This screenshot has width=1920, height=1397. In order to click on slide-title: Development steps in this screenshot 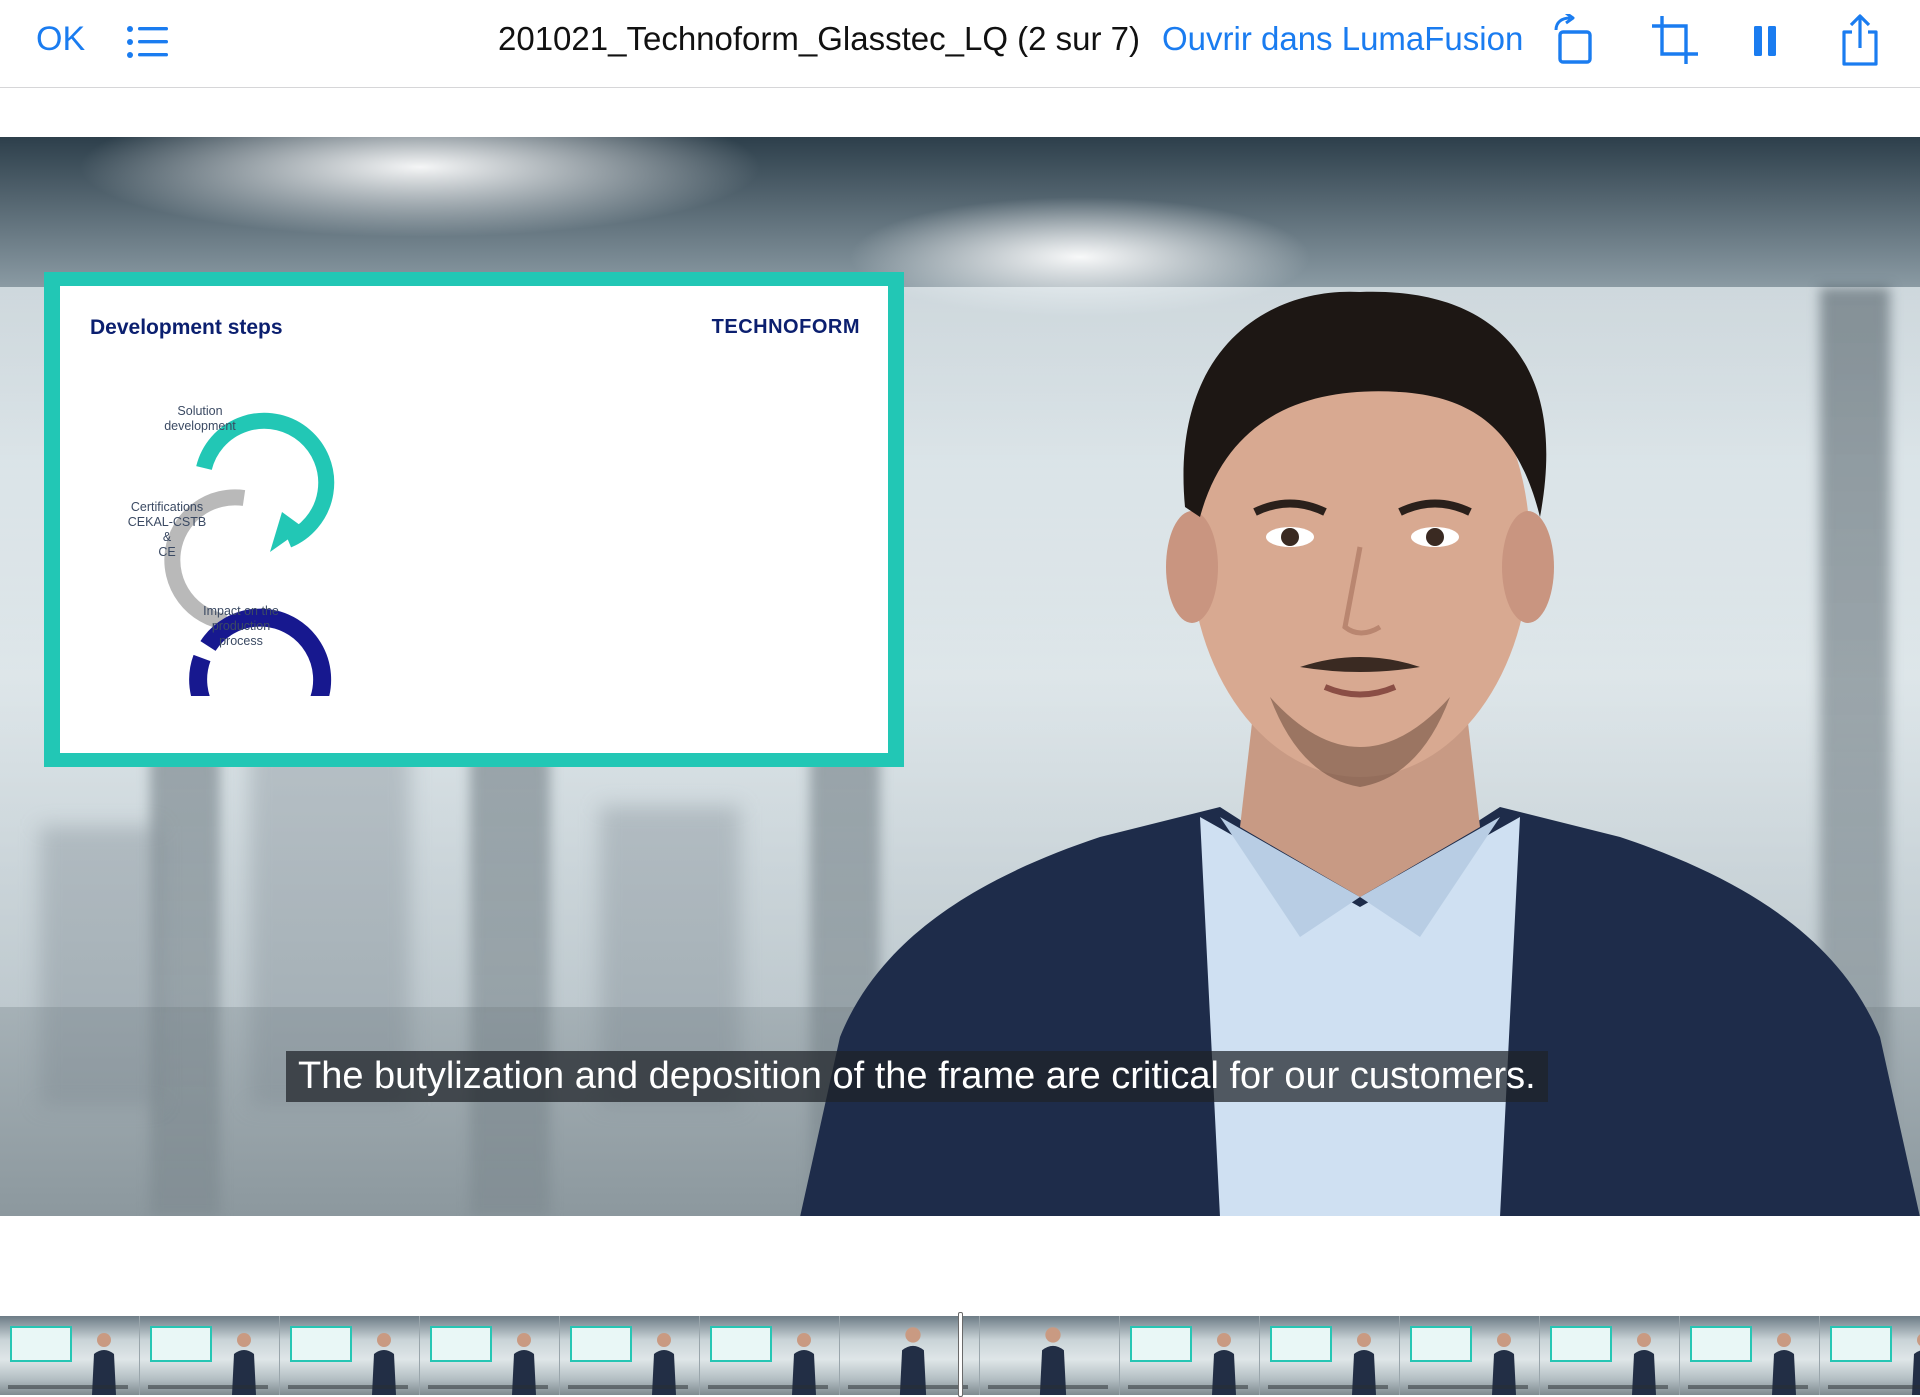, I will do `click(186, 327)`.